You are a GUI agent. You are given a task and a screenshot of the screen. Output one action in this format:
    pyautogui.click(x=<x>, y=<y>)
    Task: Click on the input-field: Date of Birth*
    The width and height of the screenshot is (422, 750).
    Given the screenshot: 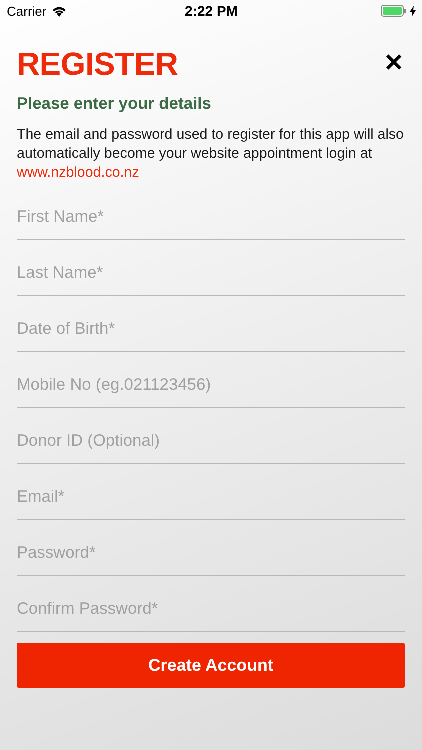 What is the action you would take?
    pyautogui.click(x=211, y=323)
    